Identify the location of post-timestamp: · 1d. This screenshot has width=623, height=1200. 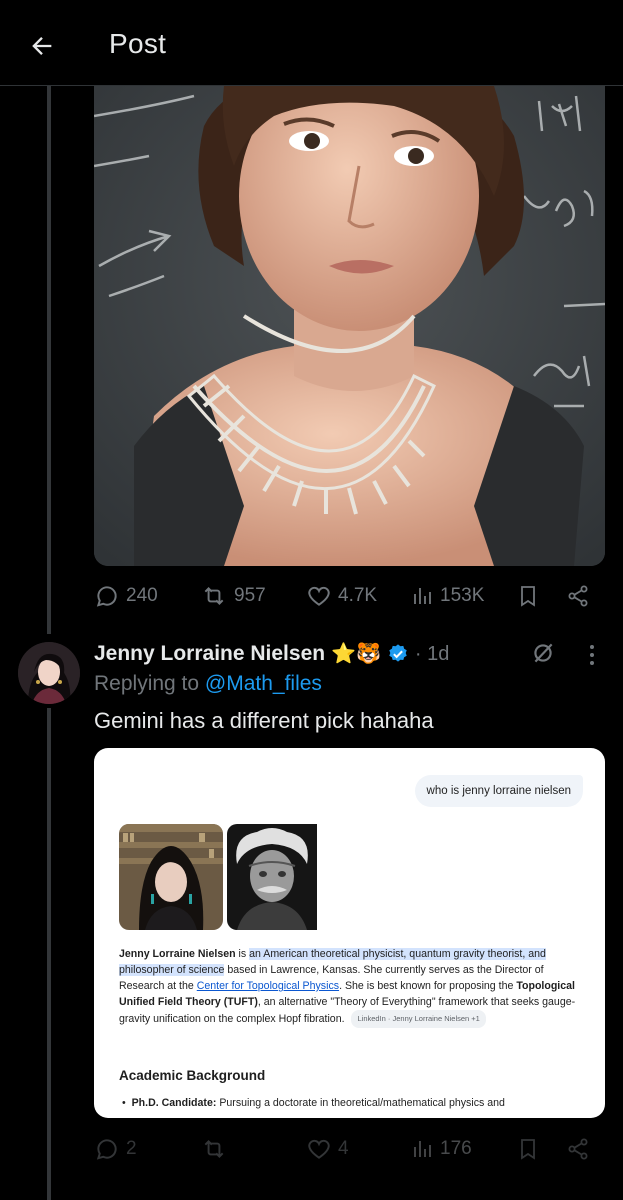
(432, 654).